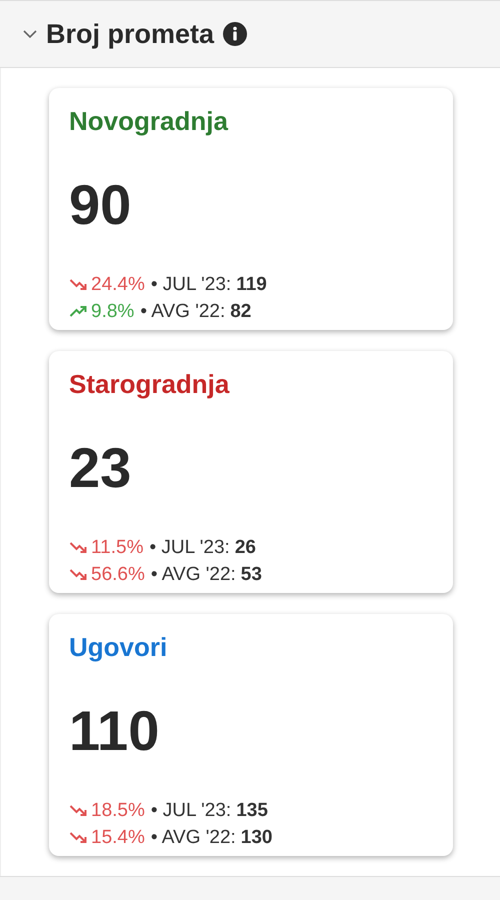  What do you see at coordinates (251, 575) in the screenshot?
I see `comparison-value: 53` at bounding box center [251, 575].